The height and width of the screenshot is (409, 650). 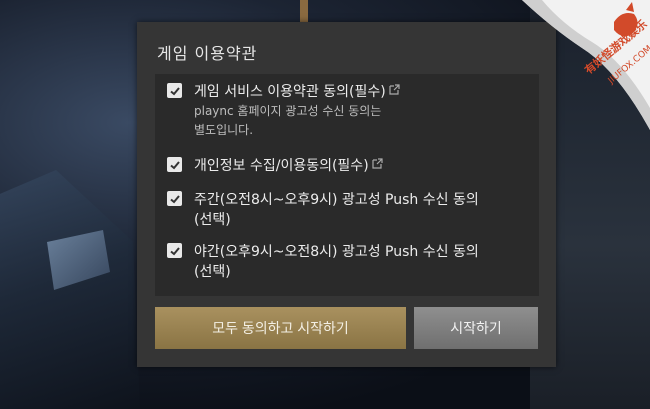 I want to click on term-day-push: 주간(오전8시~오후9시) 광고성 Push 수신 동의 (선택), so click(x=323, y=210).